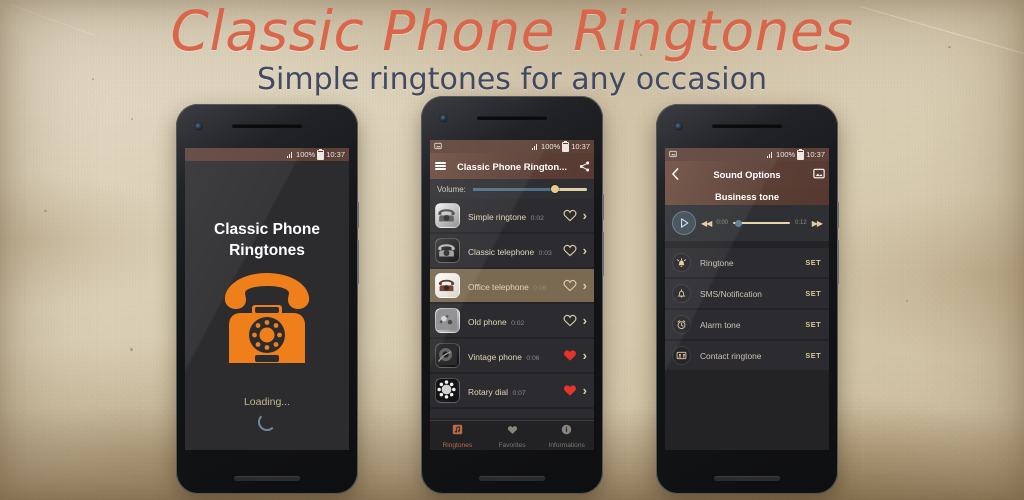  Describe the element at coordinates (512, 445) in the screenshot. I see `nav-item-label: Favorites` at that location.